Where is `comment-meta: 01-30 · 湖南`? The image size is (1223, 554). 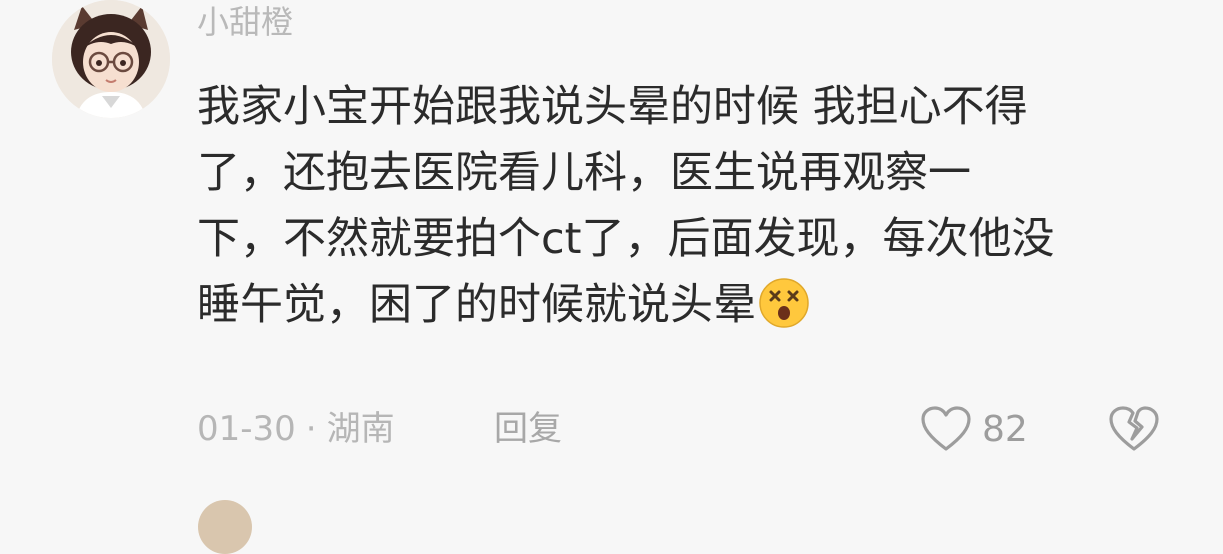
comment-meta: 01-30 · 湖南 is located at coordinates (296, 429).